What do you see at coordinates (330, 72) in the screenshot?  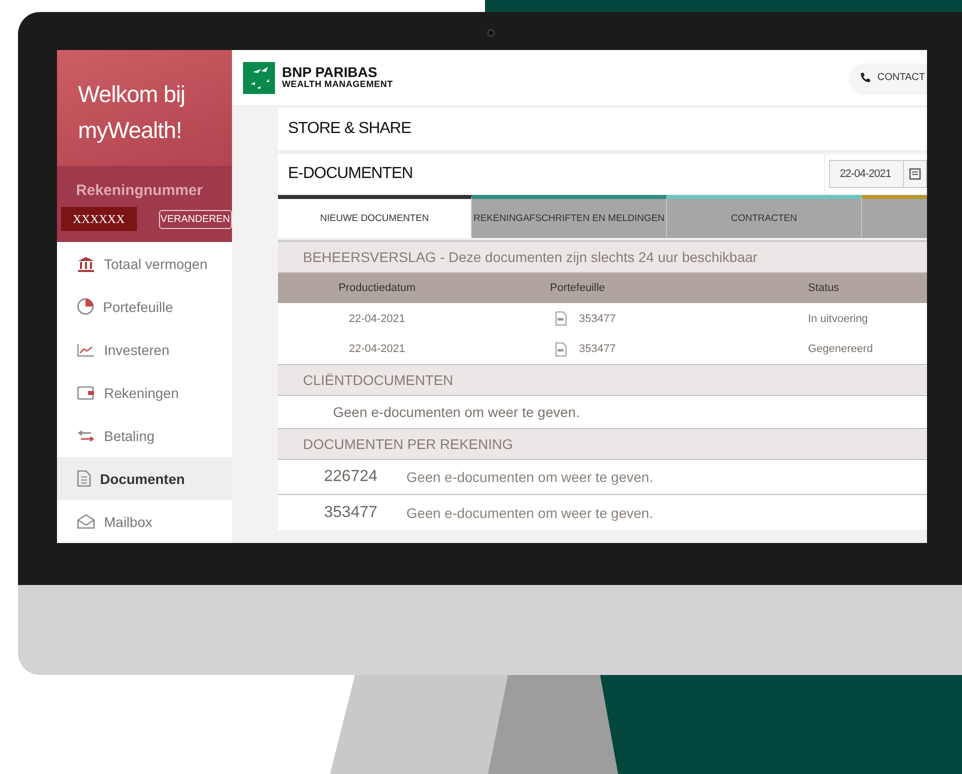 I see `brand-name: BNP PARIBAS` at bounding box center [330, 72].